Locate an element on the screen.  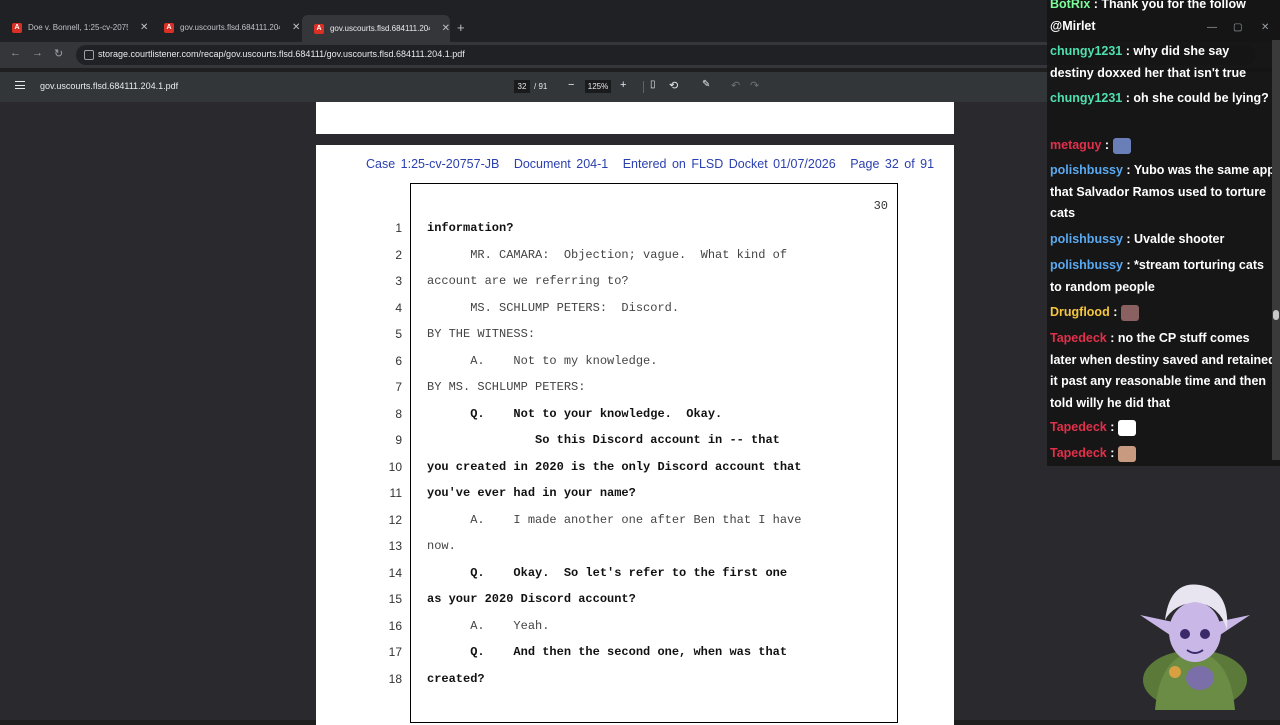
tab-title: Doe v. Bonnell, 1:25-cv-20757 - is located at coordinates (78, 27).